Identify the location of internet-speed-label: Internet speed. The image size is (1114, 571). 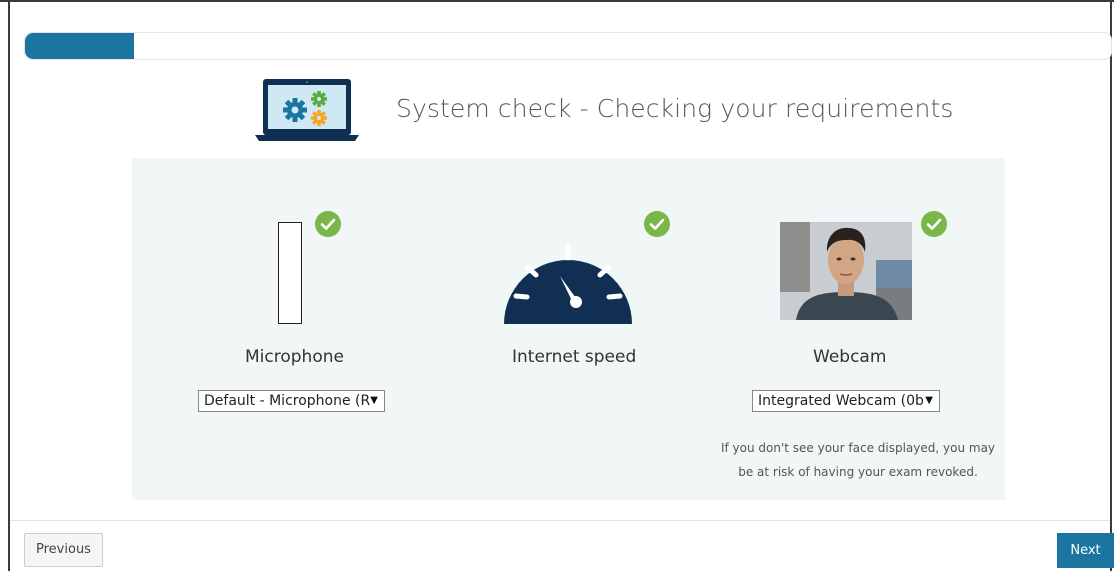
(574, 357).